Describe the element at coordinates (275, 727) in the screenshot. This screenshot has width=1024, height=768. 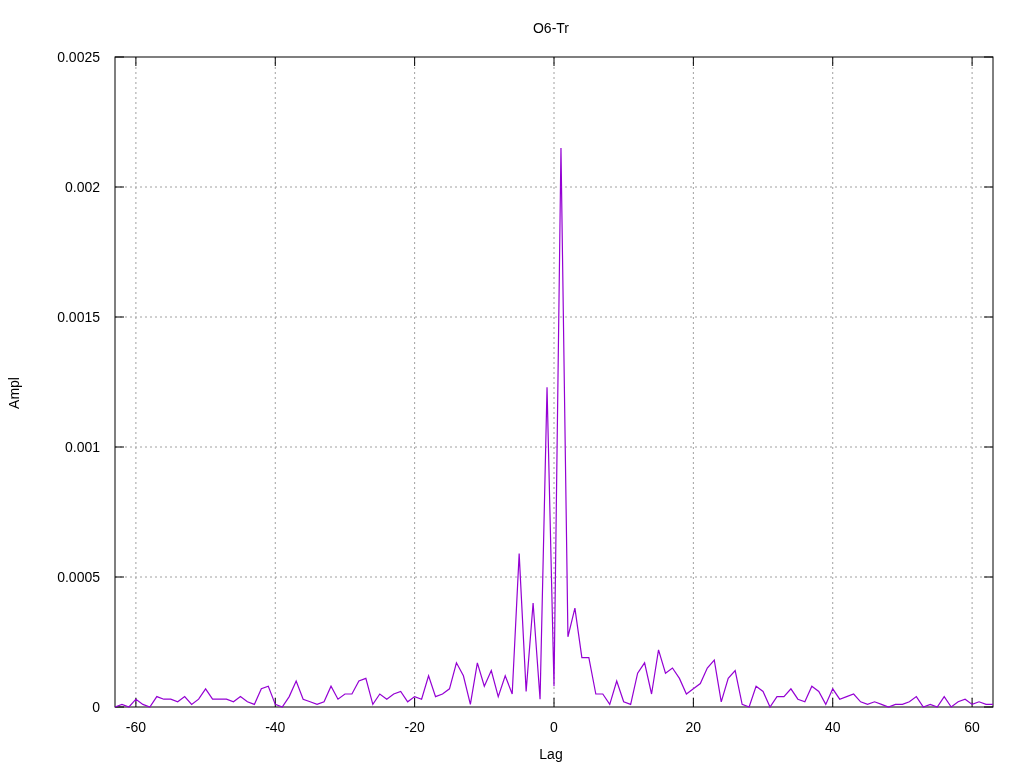
I see `x-tick-label: -40` at that location.